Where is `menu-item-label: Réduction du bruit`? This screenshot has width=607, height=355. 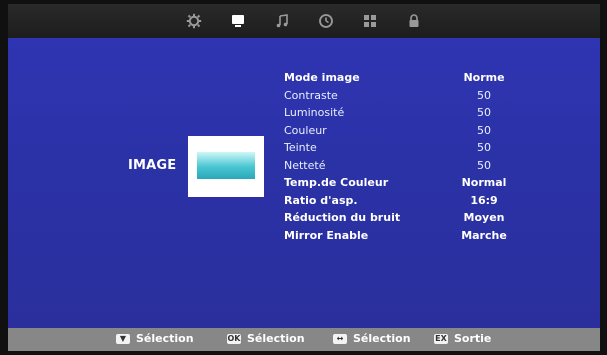
menu-item-label: Réduction du bruit is located at coordinates (342, 218).